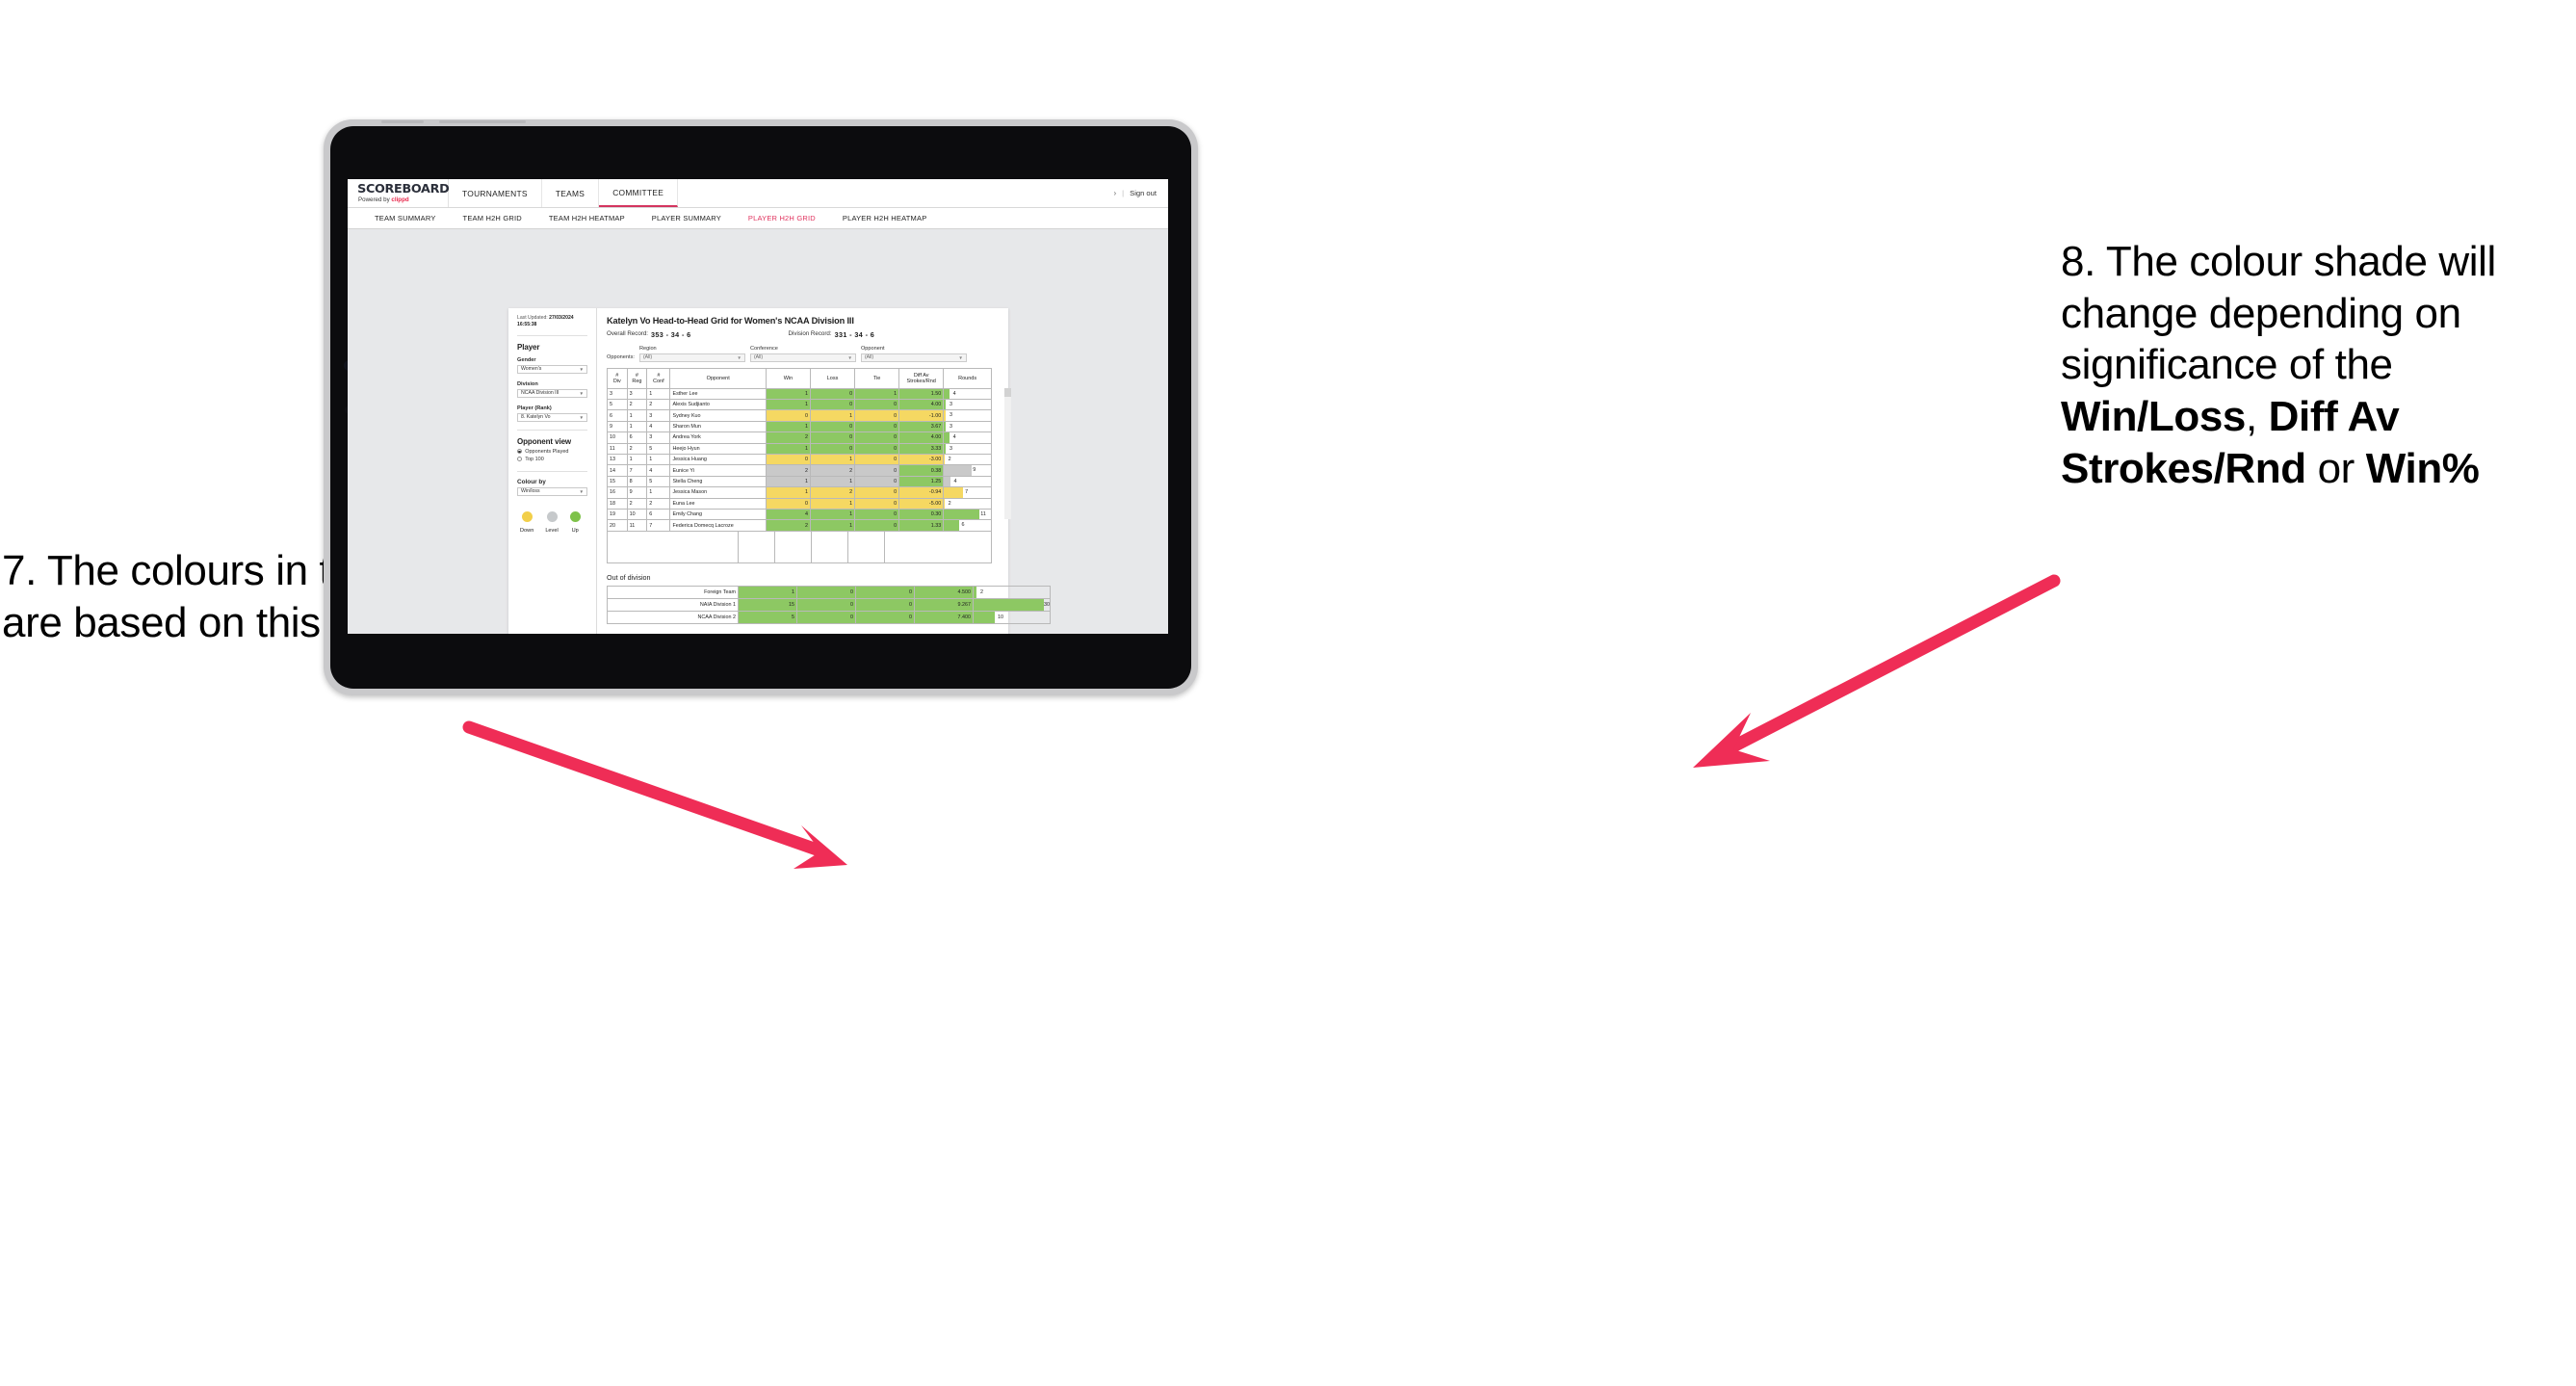 This screenshot has width=2576, height=1386. What do you see at coordinates (1114, 193) in the screenshot?
I see `chevron-right-icon: ›` at bounding box center [1114, 193].